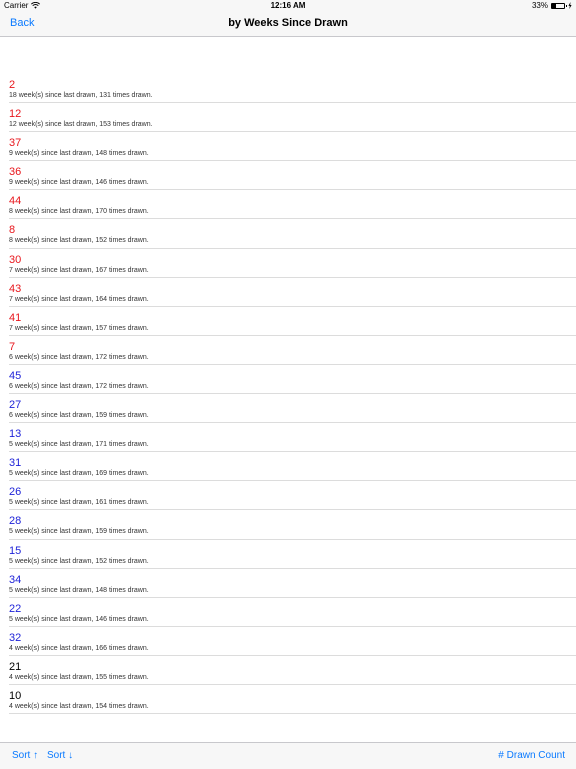  I want to click on battery-fill, so click(554, 5).